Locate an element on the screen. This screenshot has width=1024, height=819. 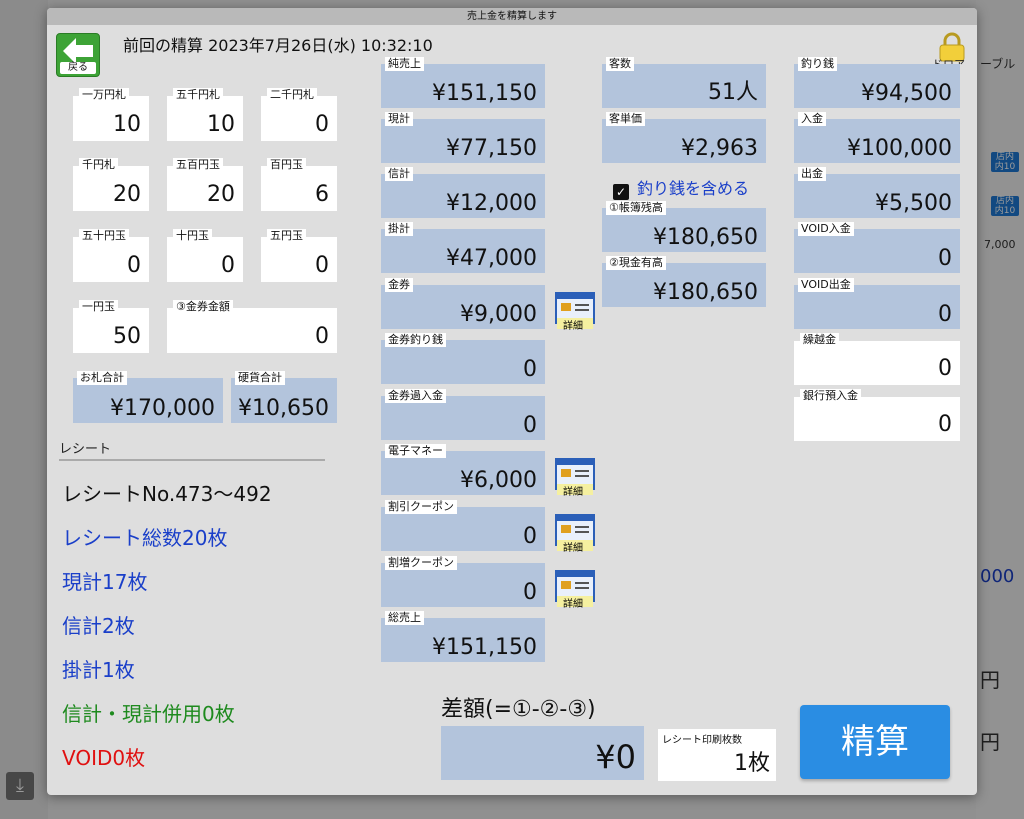
include-change-label: 釣り銭を含める is located at coordinates (693, 188).